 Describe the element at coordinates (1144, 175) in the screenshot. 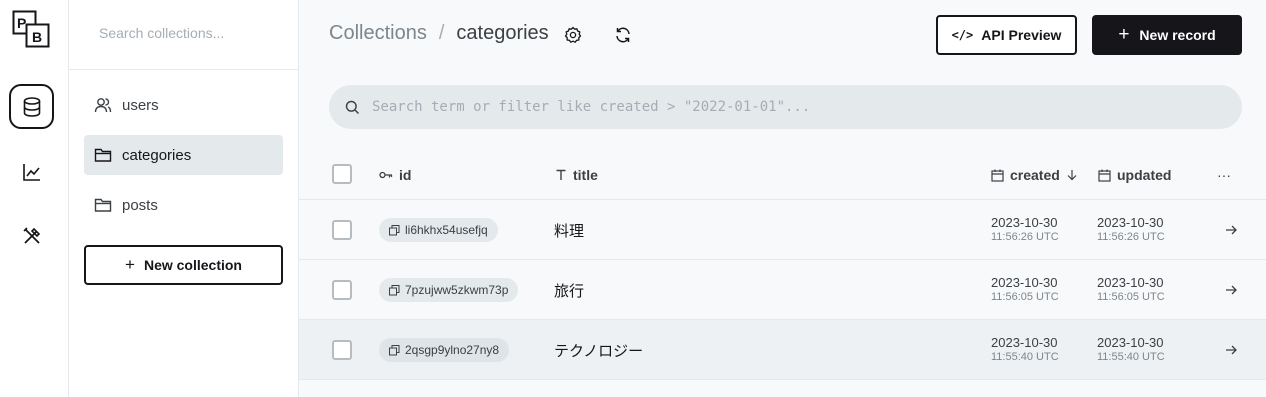

I see `column-header-label: updated` at that location.